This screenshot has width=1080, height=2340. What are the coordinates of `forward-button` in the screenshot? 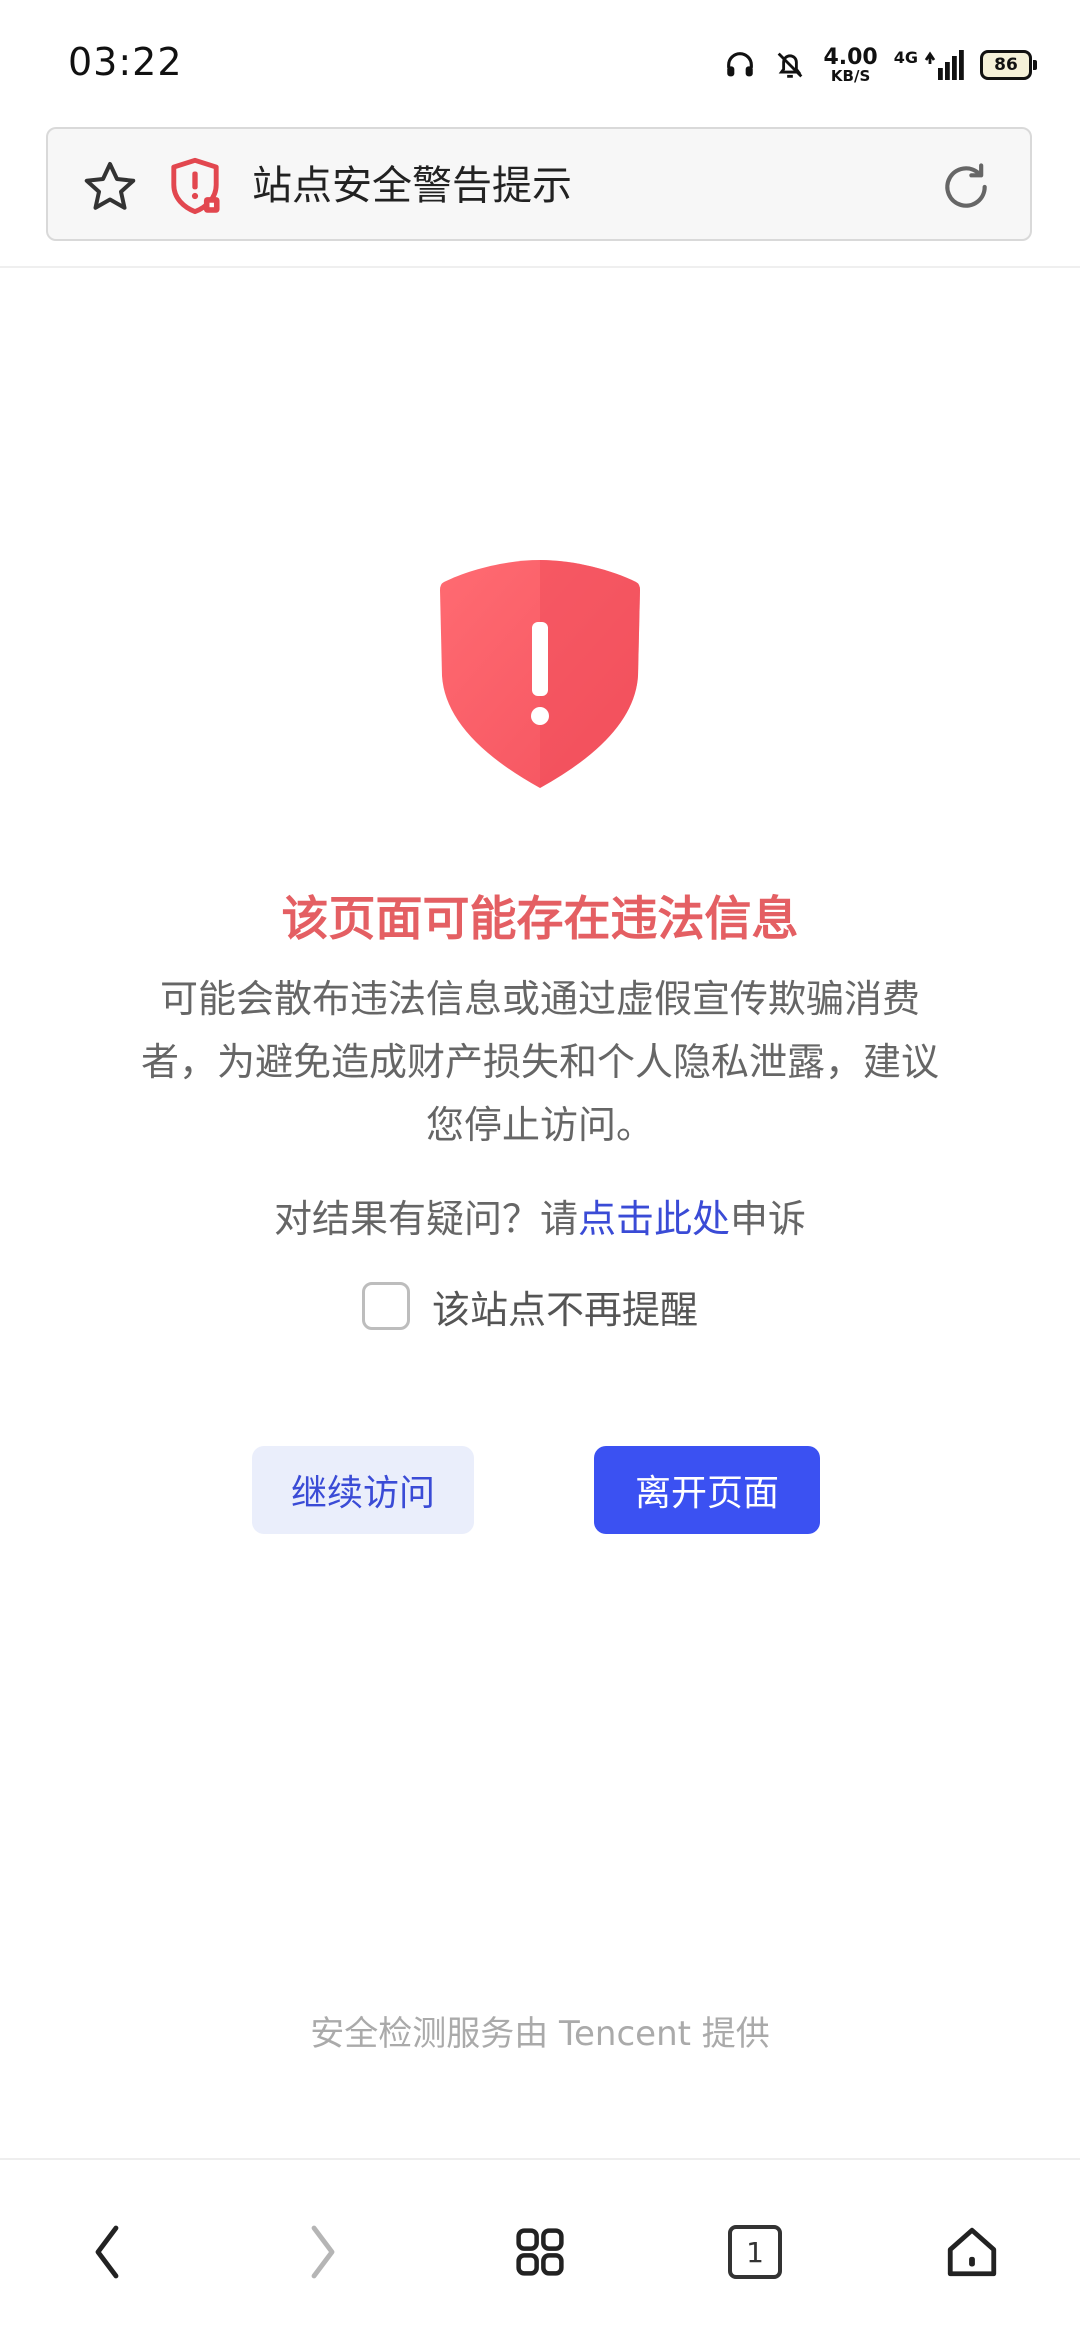 It's located at (322, 2252).